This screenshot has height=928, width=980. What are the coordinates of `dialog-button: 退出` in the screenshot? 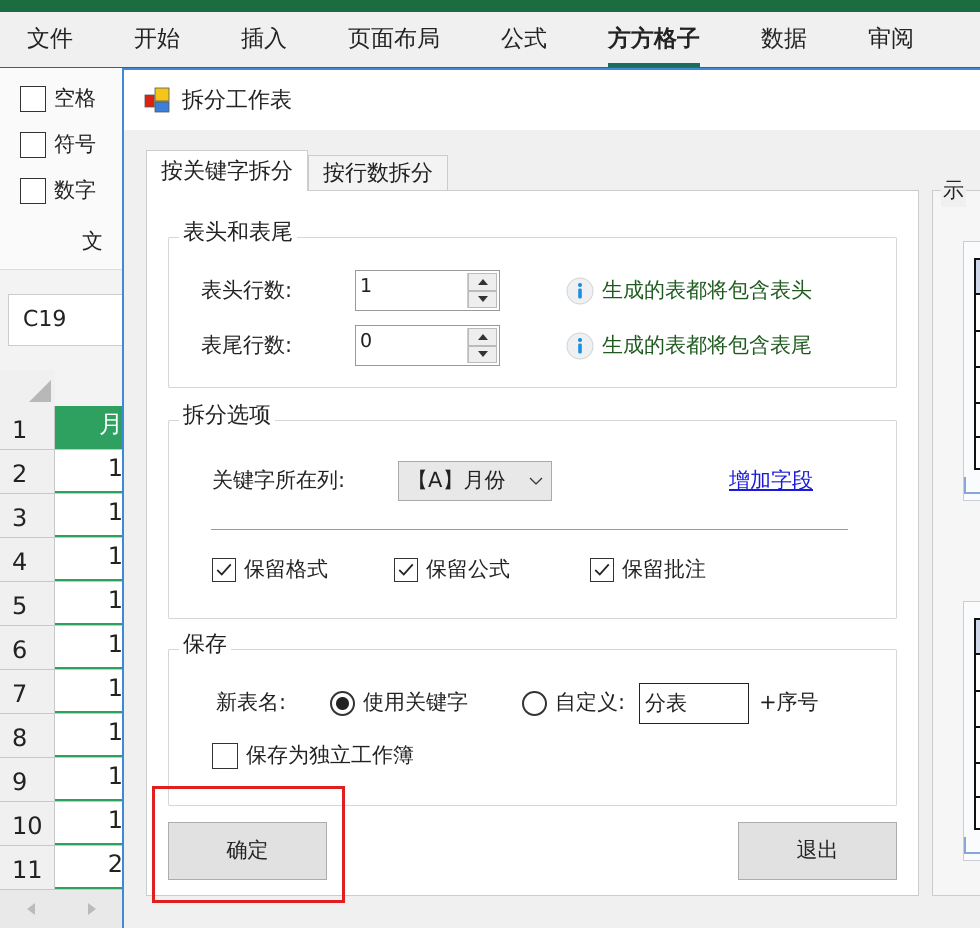 It's located at (817, 851).